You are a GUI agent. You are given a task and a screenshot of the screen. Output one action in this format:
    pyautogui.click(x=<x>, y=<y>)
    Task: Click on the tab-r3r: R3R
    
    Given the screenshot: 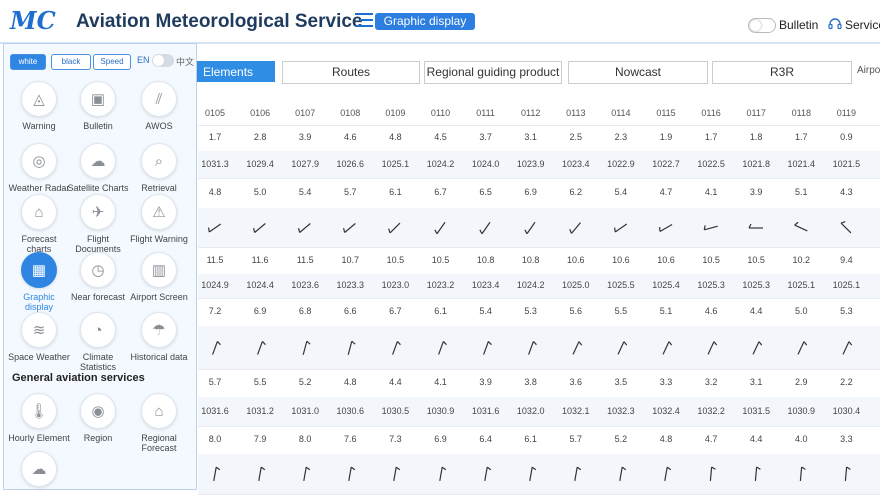 What is the action you would take?
    pyautogui.click(x=782, y=72)
    